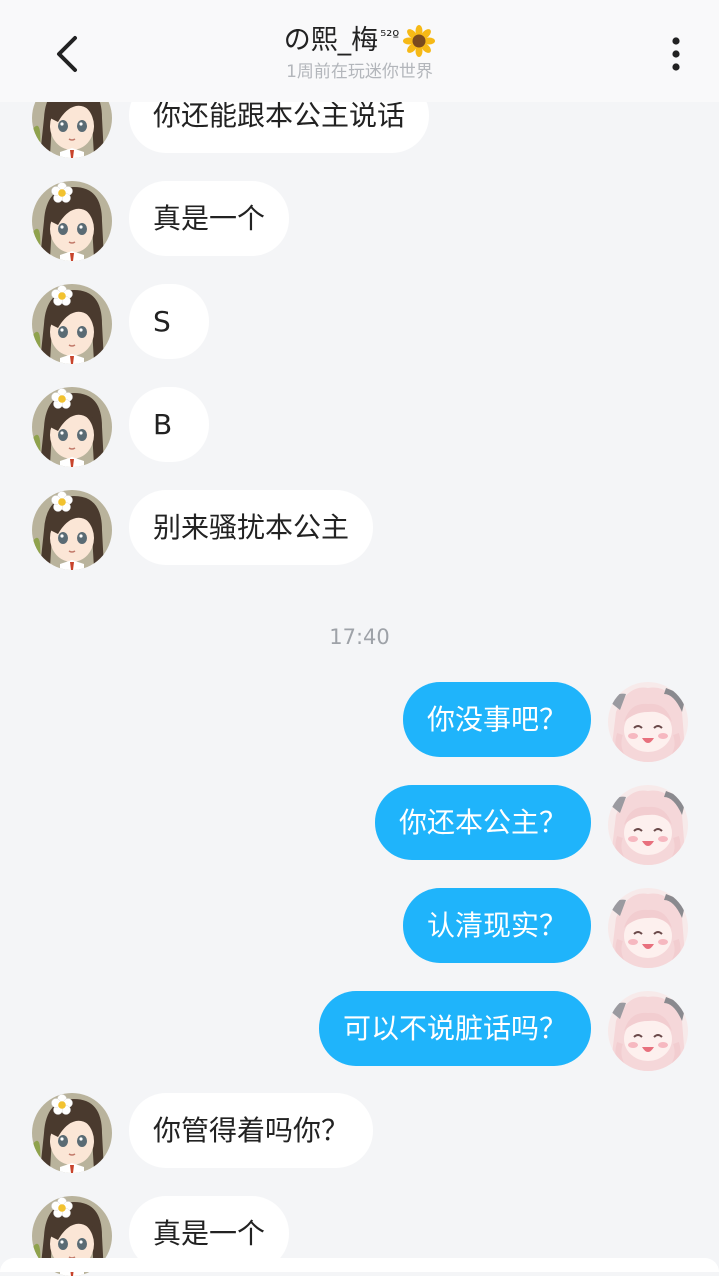 This screenshot has height=1276, width=719. I want to click on message-bubble-incoming: B, so click(169, 424).